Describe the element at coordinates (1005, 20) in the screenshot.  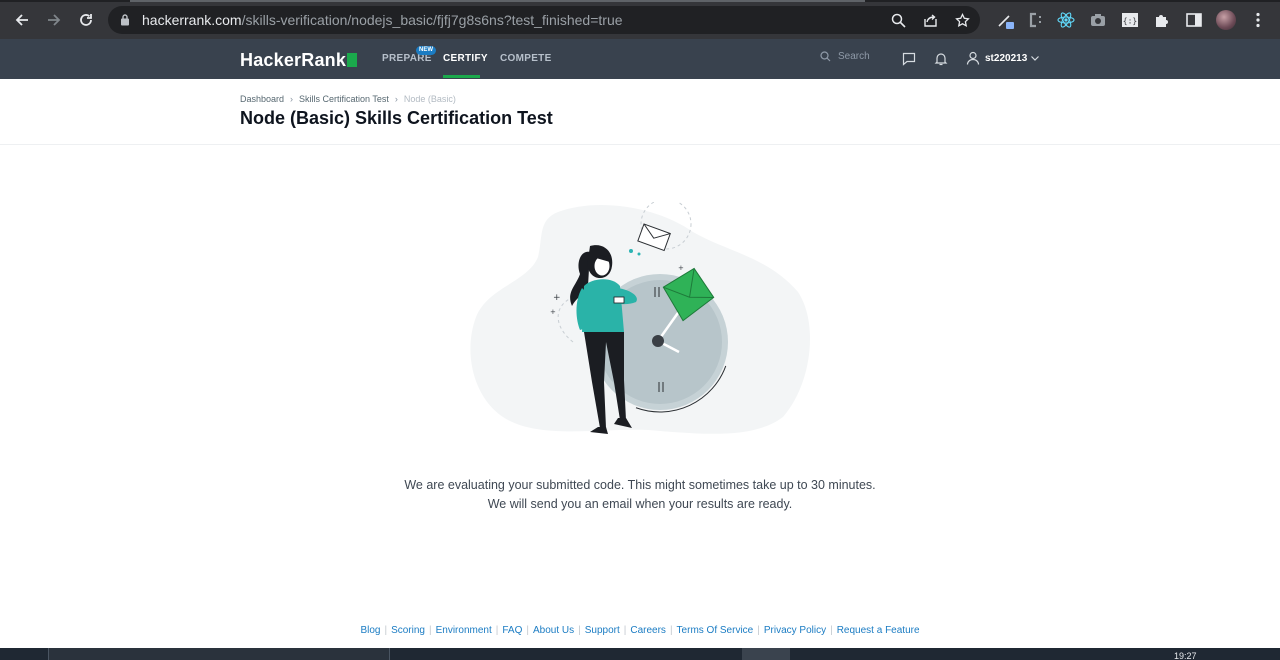
I see `pen-extension-icon` at that location.